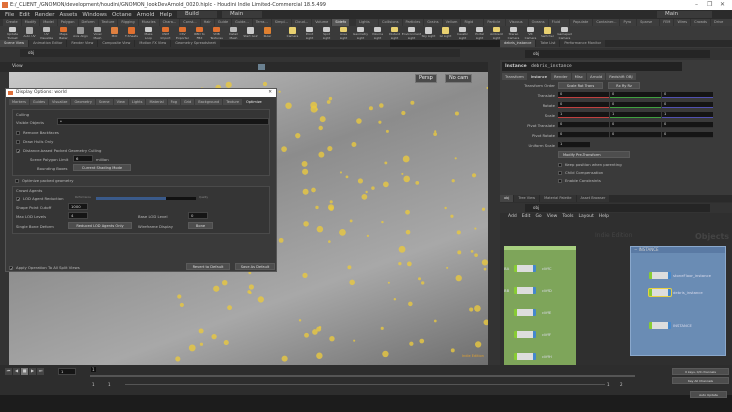 The height and width of the screenshot is (412, 732). What do you see at coordinates (583, 43) in the screenshot?
I see `param-pane-tab: Performance Monitor` at bounding box center [583, 43].